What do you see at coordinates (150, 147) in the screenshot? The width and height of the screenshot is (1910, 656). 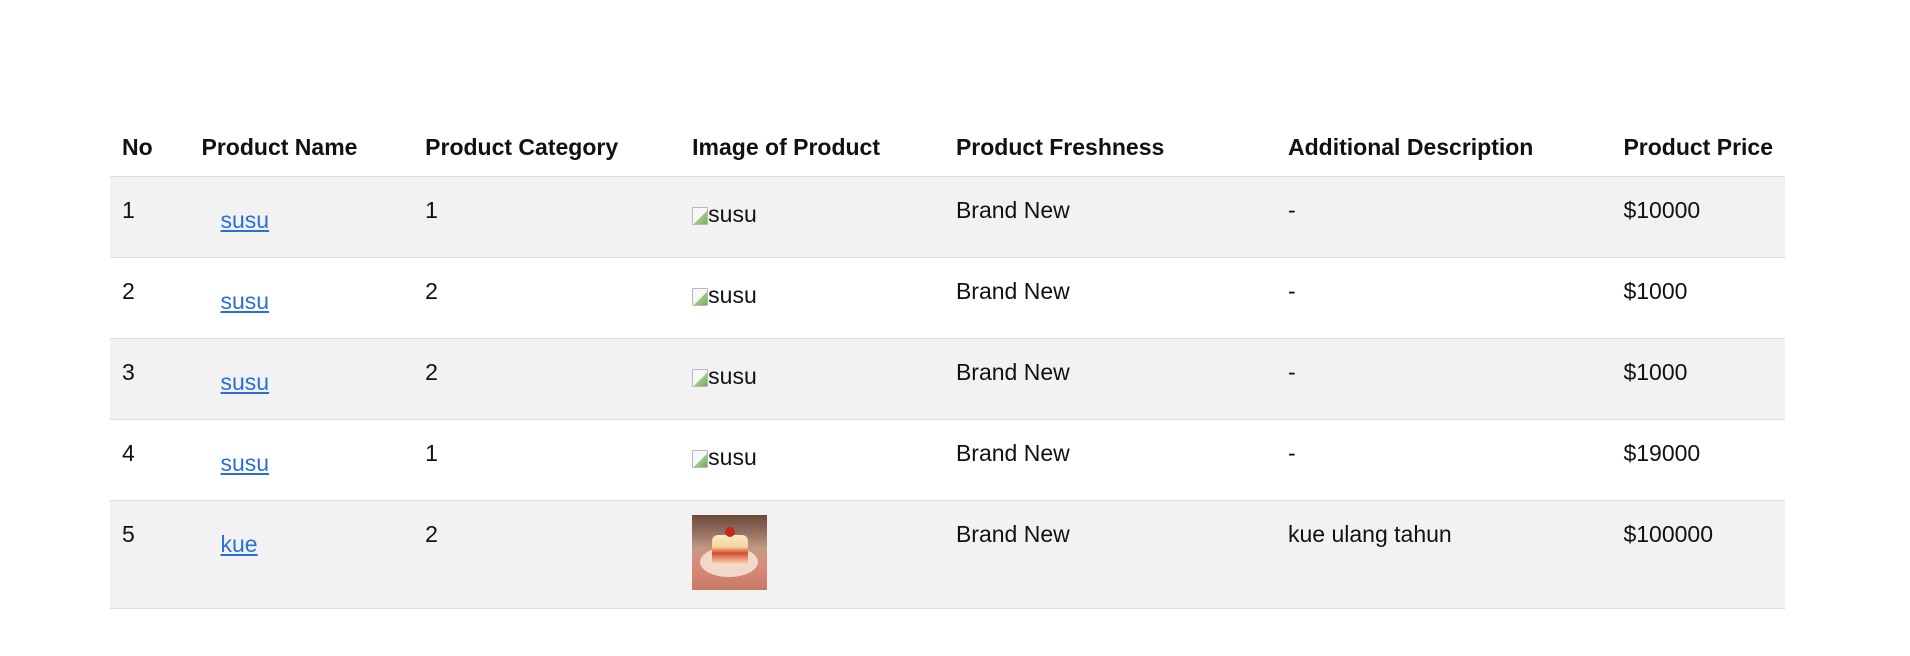 I see `header-no: No` at bounding box center [150, 147].